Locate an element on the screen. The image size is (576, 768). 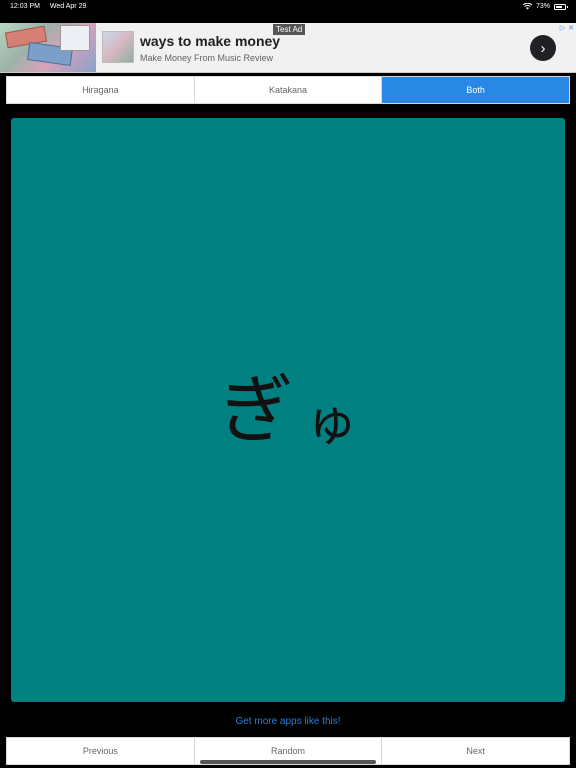
battery-icon is located at coordinates (561, 6).